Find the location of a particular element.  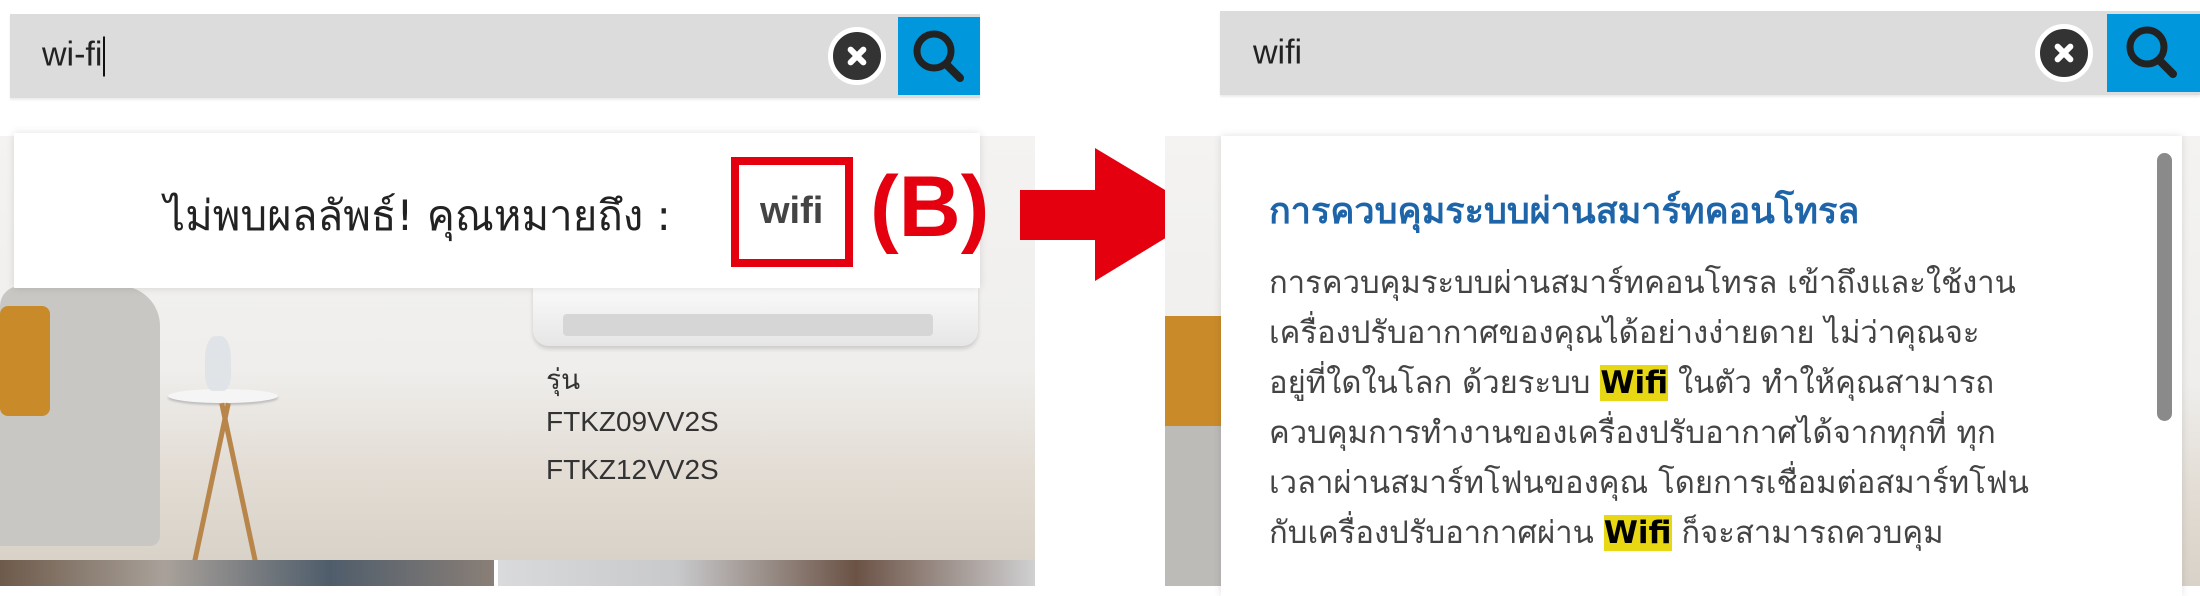

model-label: รุ่น is located at coordinates (563, 379).